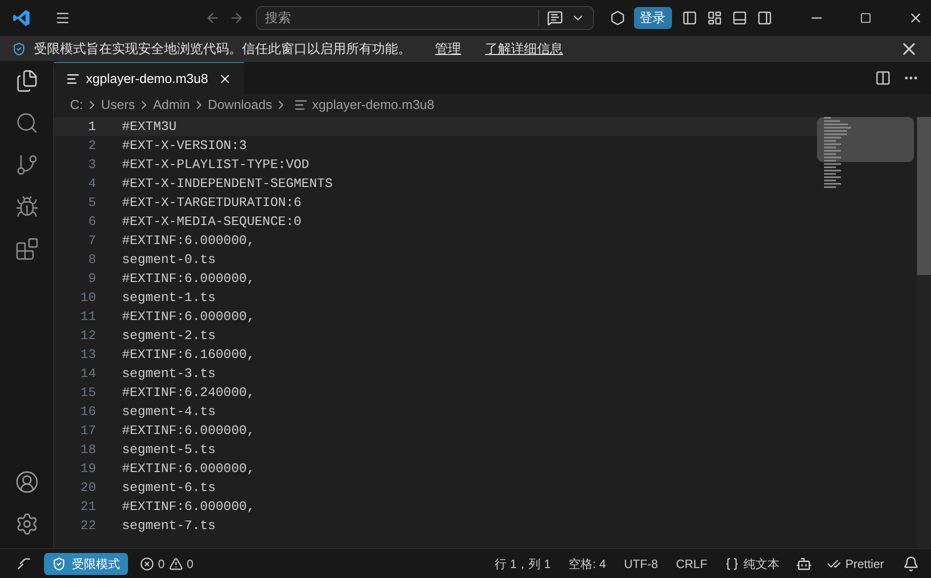 The width and height of the screenshot is (931, 578). Describe the element at coordinates (171, 105) in the screenshot. I see `breadcrumb-item: Admin` at that location.